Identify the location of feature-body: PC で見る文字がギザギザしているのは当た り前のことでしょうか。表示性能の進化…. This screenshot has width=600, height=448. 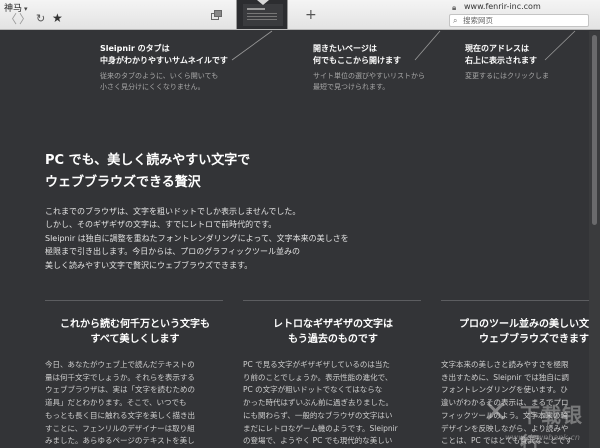
(320, 403).